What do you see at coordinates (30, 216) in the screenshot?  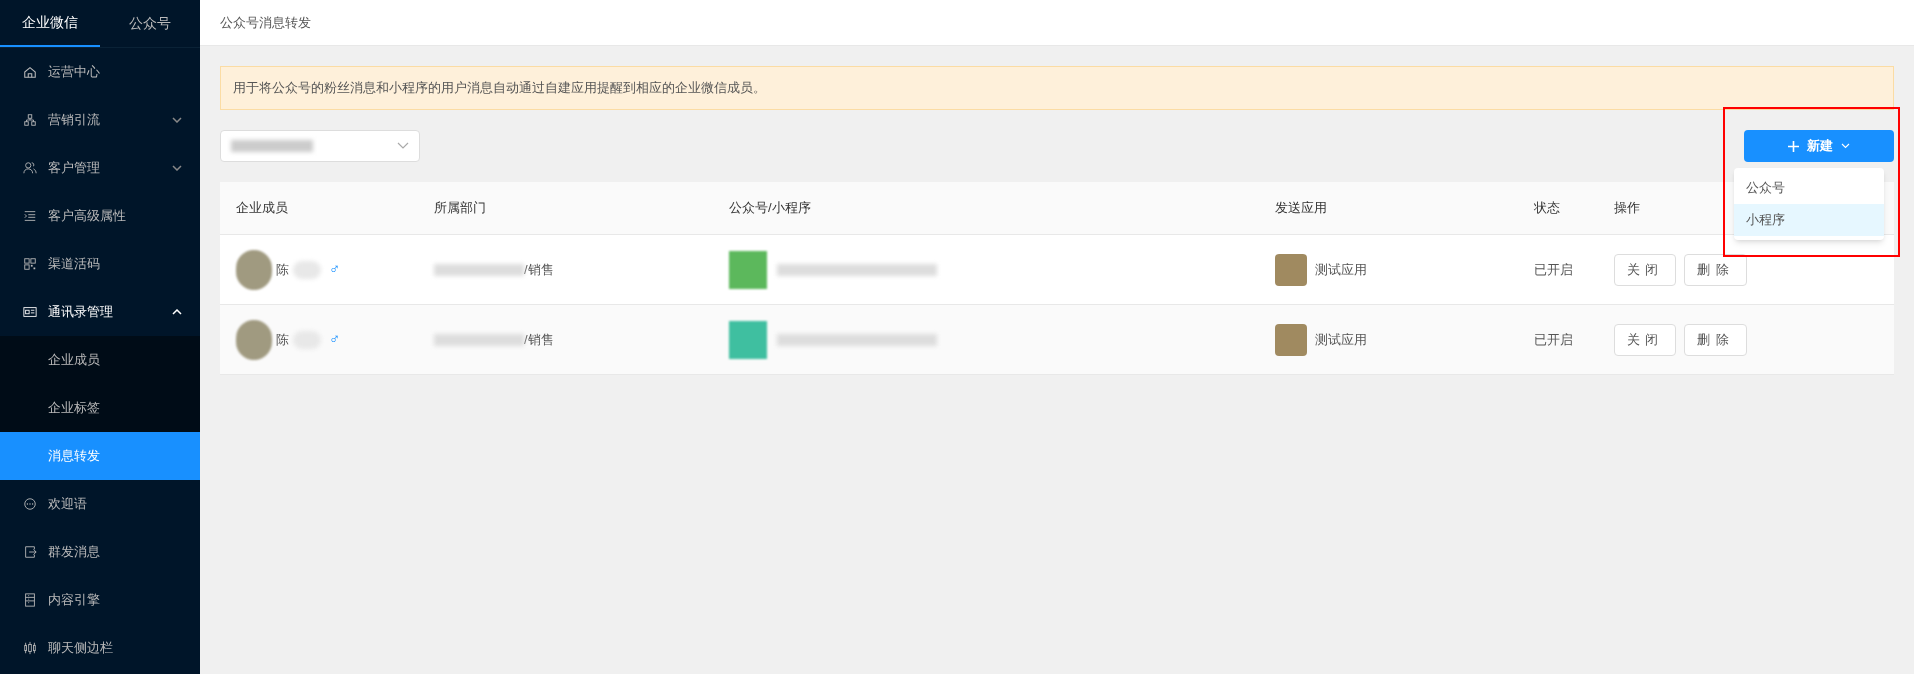 I see `indent-list-icon` at bounding box center [30, 216].